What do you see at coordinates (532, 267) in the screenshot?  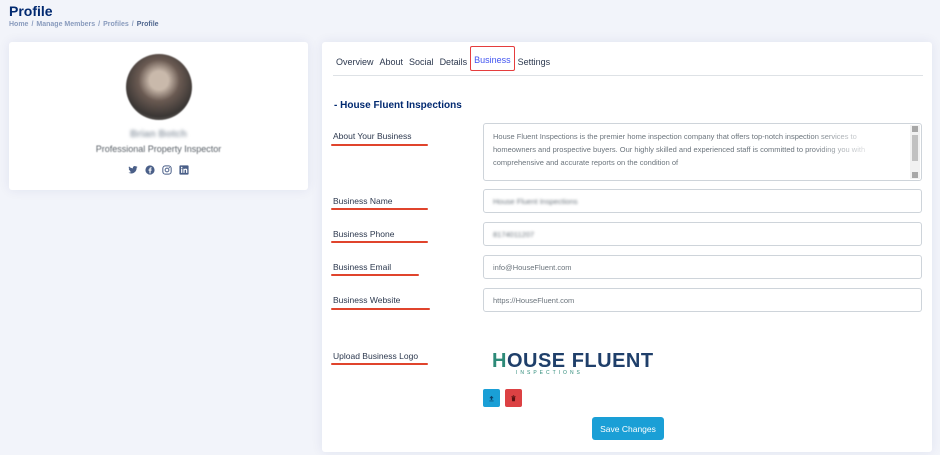 I see `business-email-value: info@HouseFluent.com` at bounding box center [532, 267].